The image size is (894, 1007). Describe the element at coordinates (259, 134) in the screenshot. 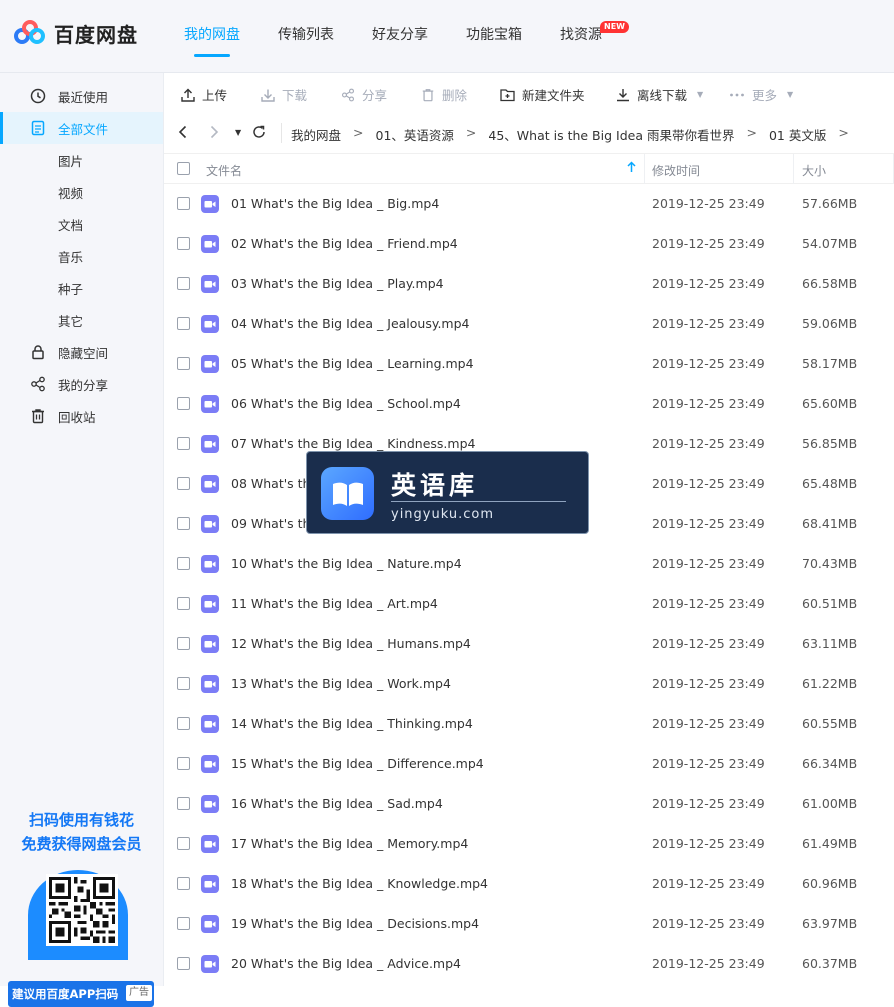

I see `refresh-icon` at that location.